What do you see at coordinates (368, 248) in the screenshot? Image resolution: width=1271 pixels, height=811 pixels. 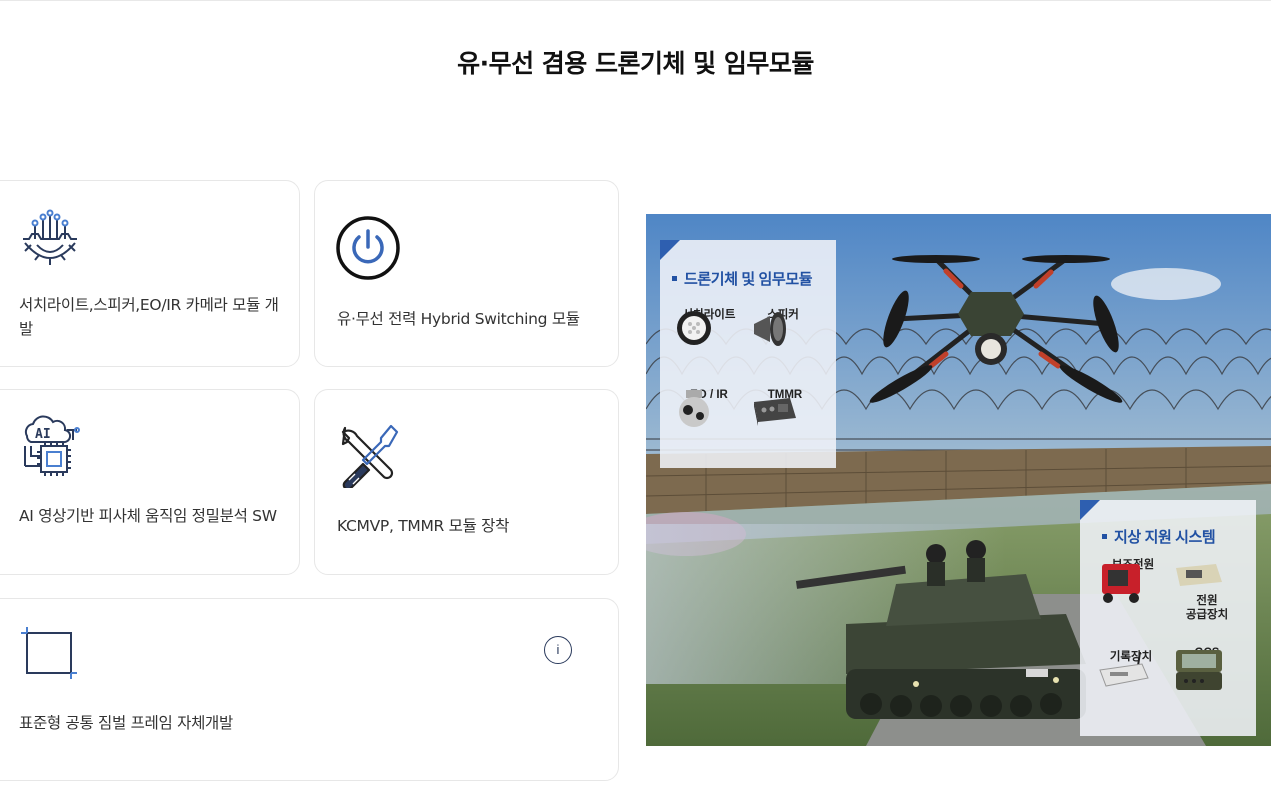 I see `power-icon` at bounding box center [368, 248].